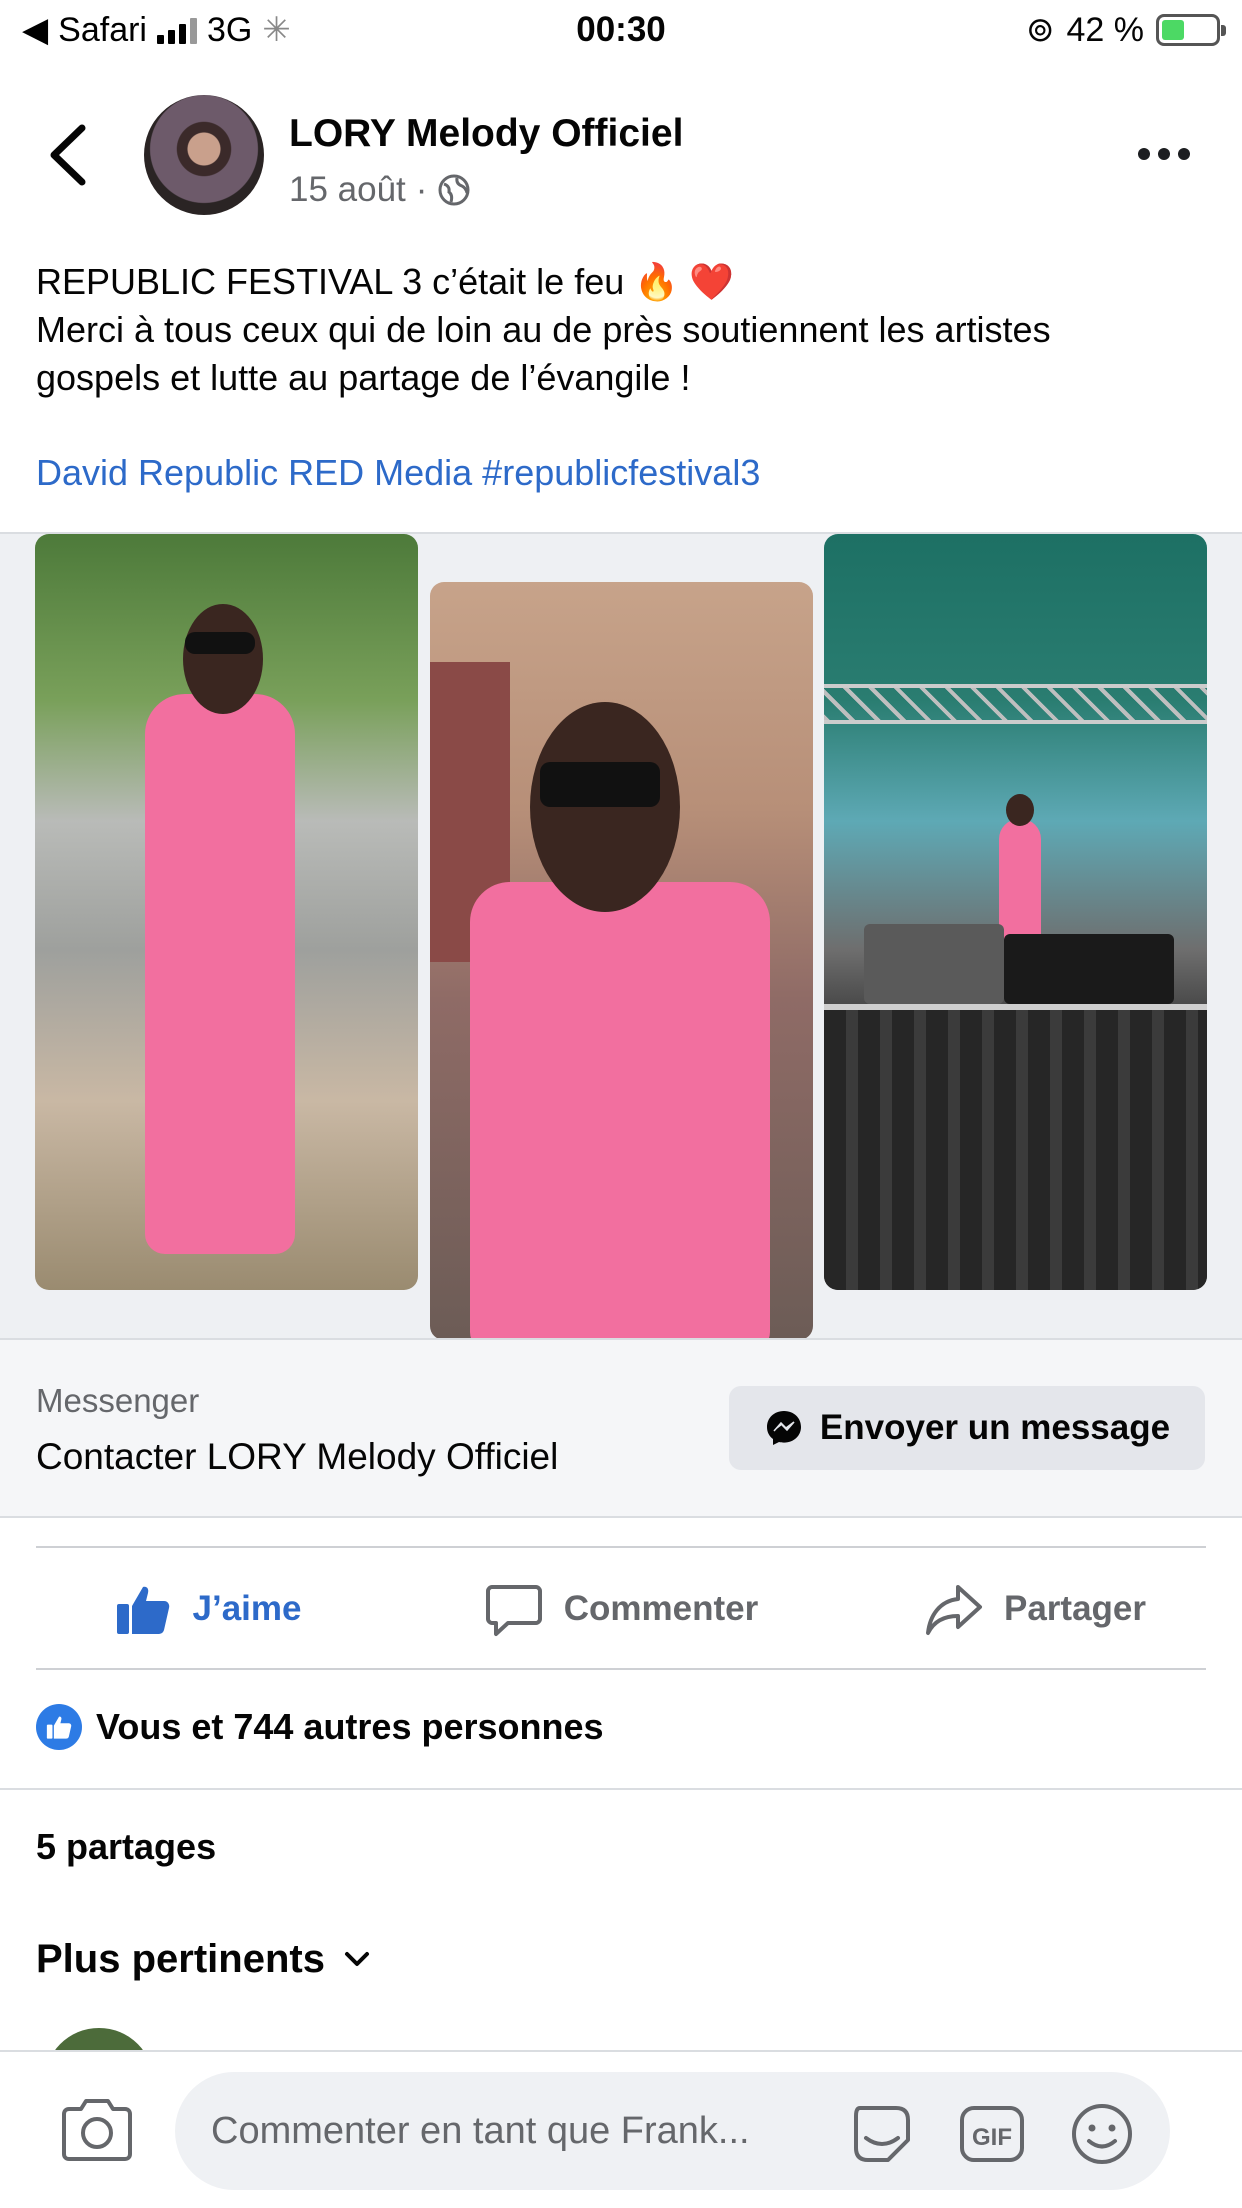 The width and height of the screenshot is (1242, 2208). What do you see at coordinates (1191, 30) in the screenshot?
I see `battery-icon` at bounding box center [1191, 30].